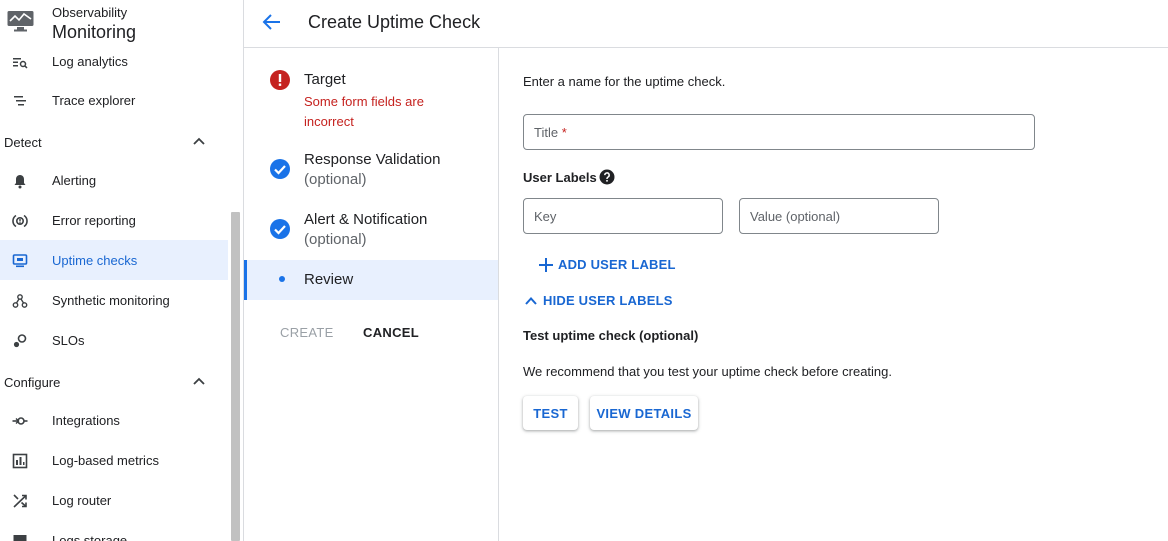 The width and height of the screenshot is (1168, 541). What do you see at coordinates (371, 280) in the screenshot?
I see `step-review: Review` at bounding box center [371, 280].